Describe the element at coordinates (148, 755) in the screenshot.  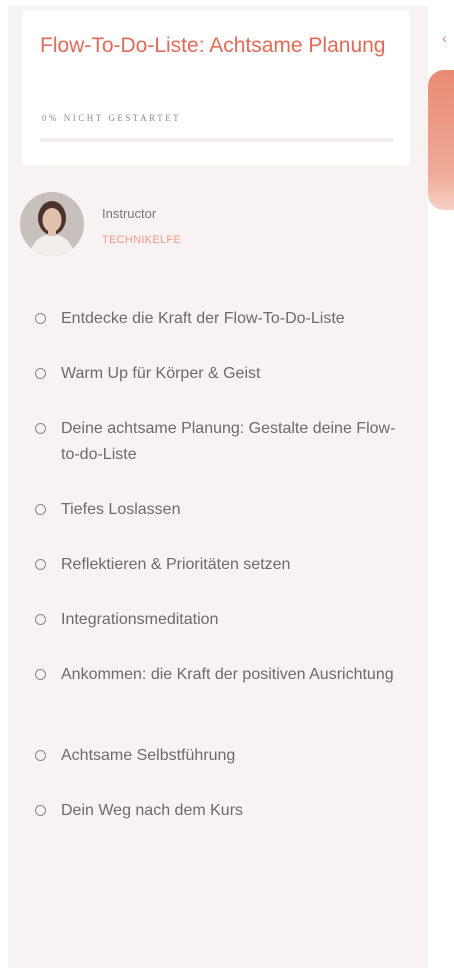
I see `lesson-title: Achtsame Selbstführung` at that location.